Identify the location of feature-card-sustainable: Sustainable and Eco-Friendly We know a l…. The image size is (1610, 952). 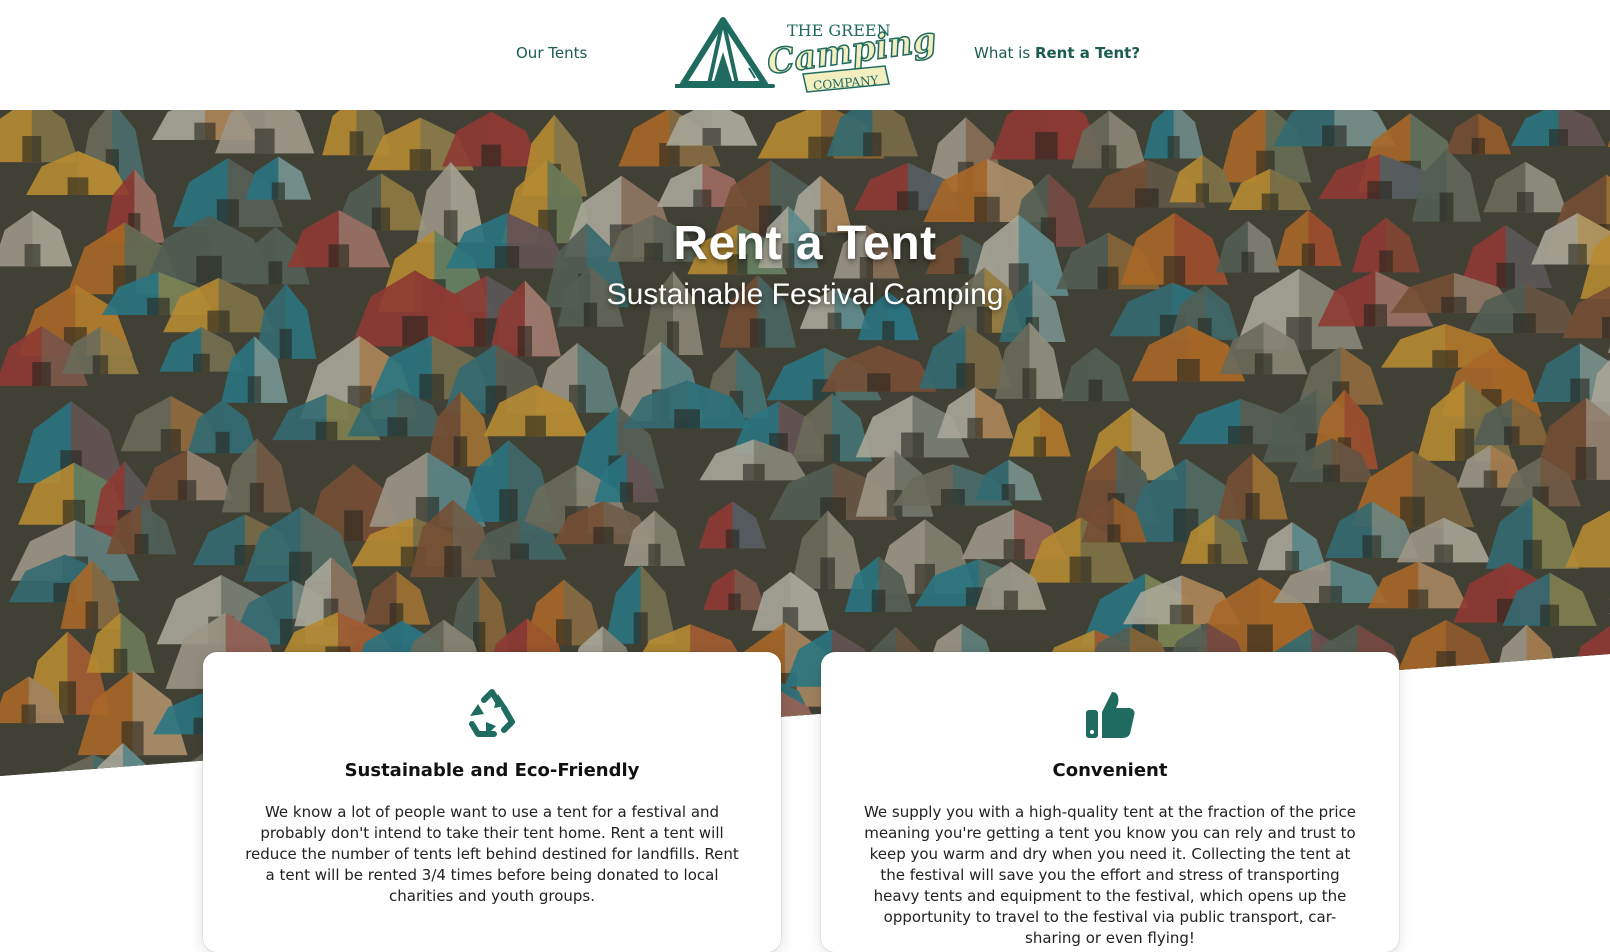
(492, 802).